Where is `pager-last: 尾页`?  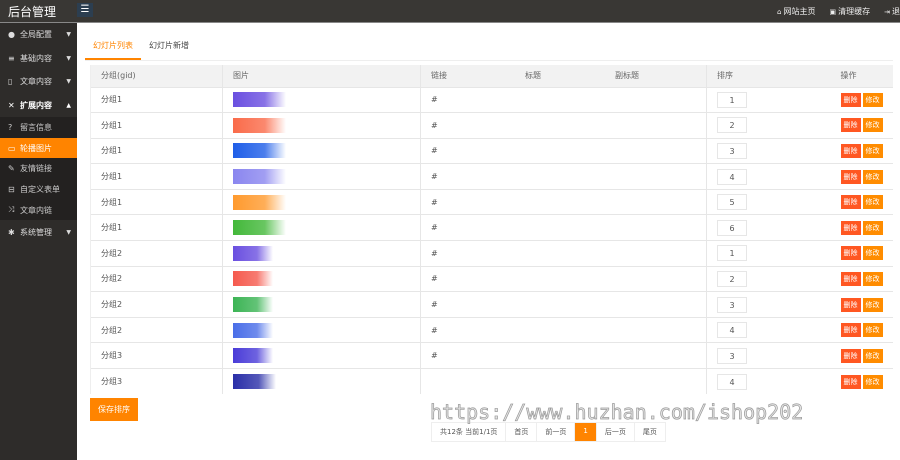 pager-last: 尾页 is located at coordinates (649, 432).